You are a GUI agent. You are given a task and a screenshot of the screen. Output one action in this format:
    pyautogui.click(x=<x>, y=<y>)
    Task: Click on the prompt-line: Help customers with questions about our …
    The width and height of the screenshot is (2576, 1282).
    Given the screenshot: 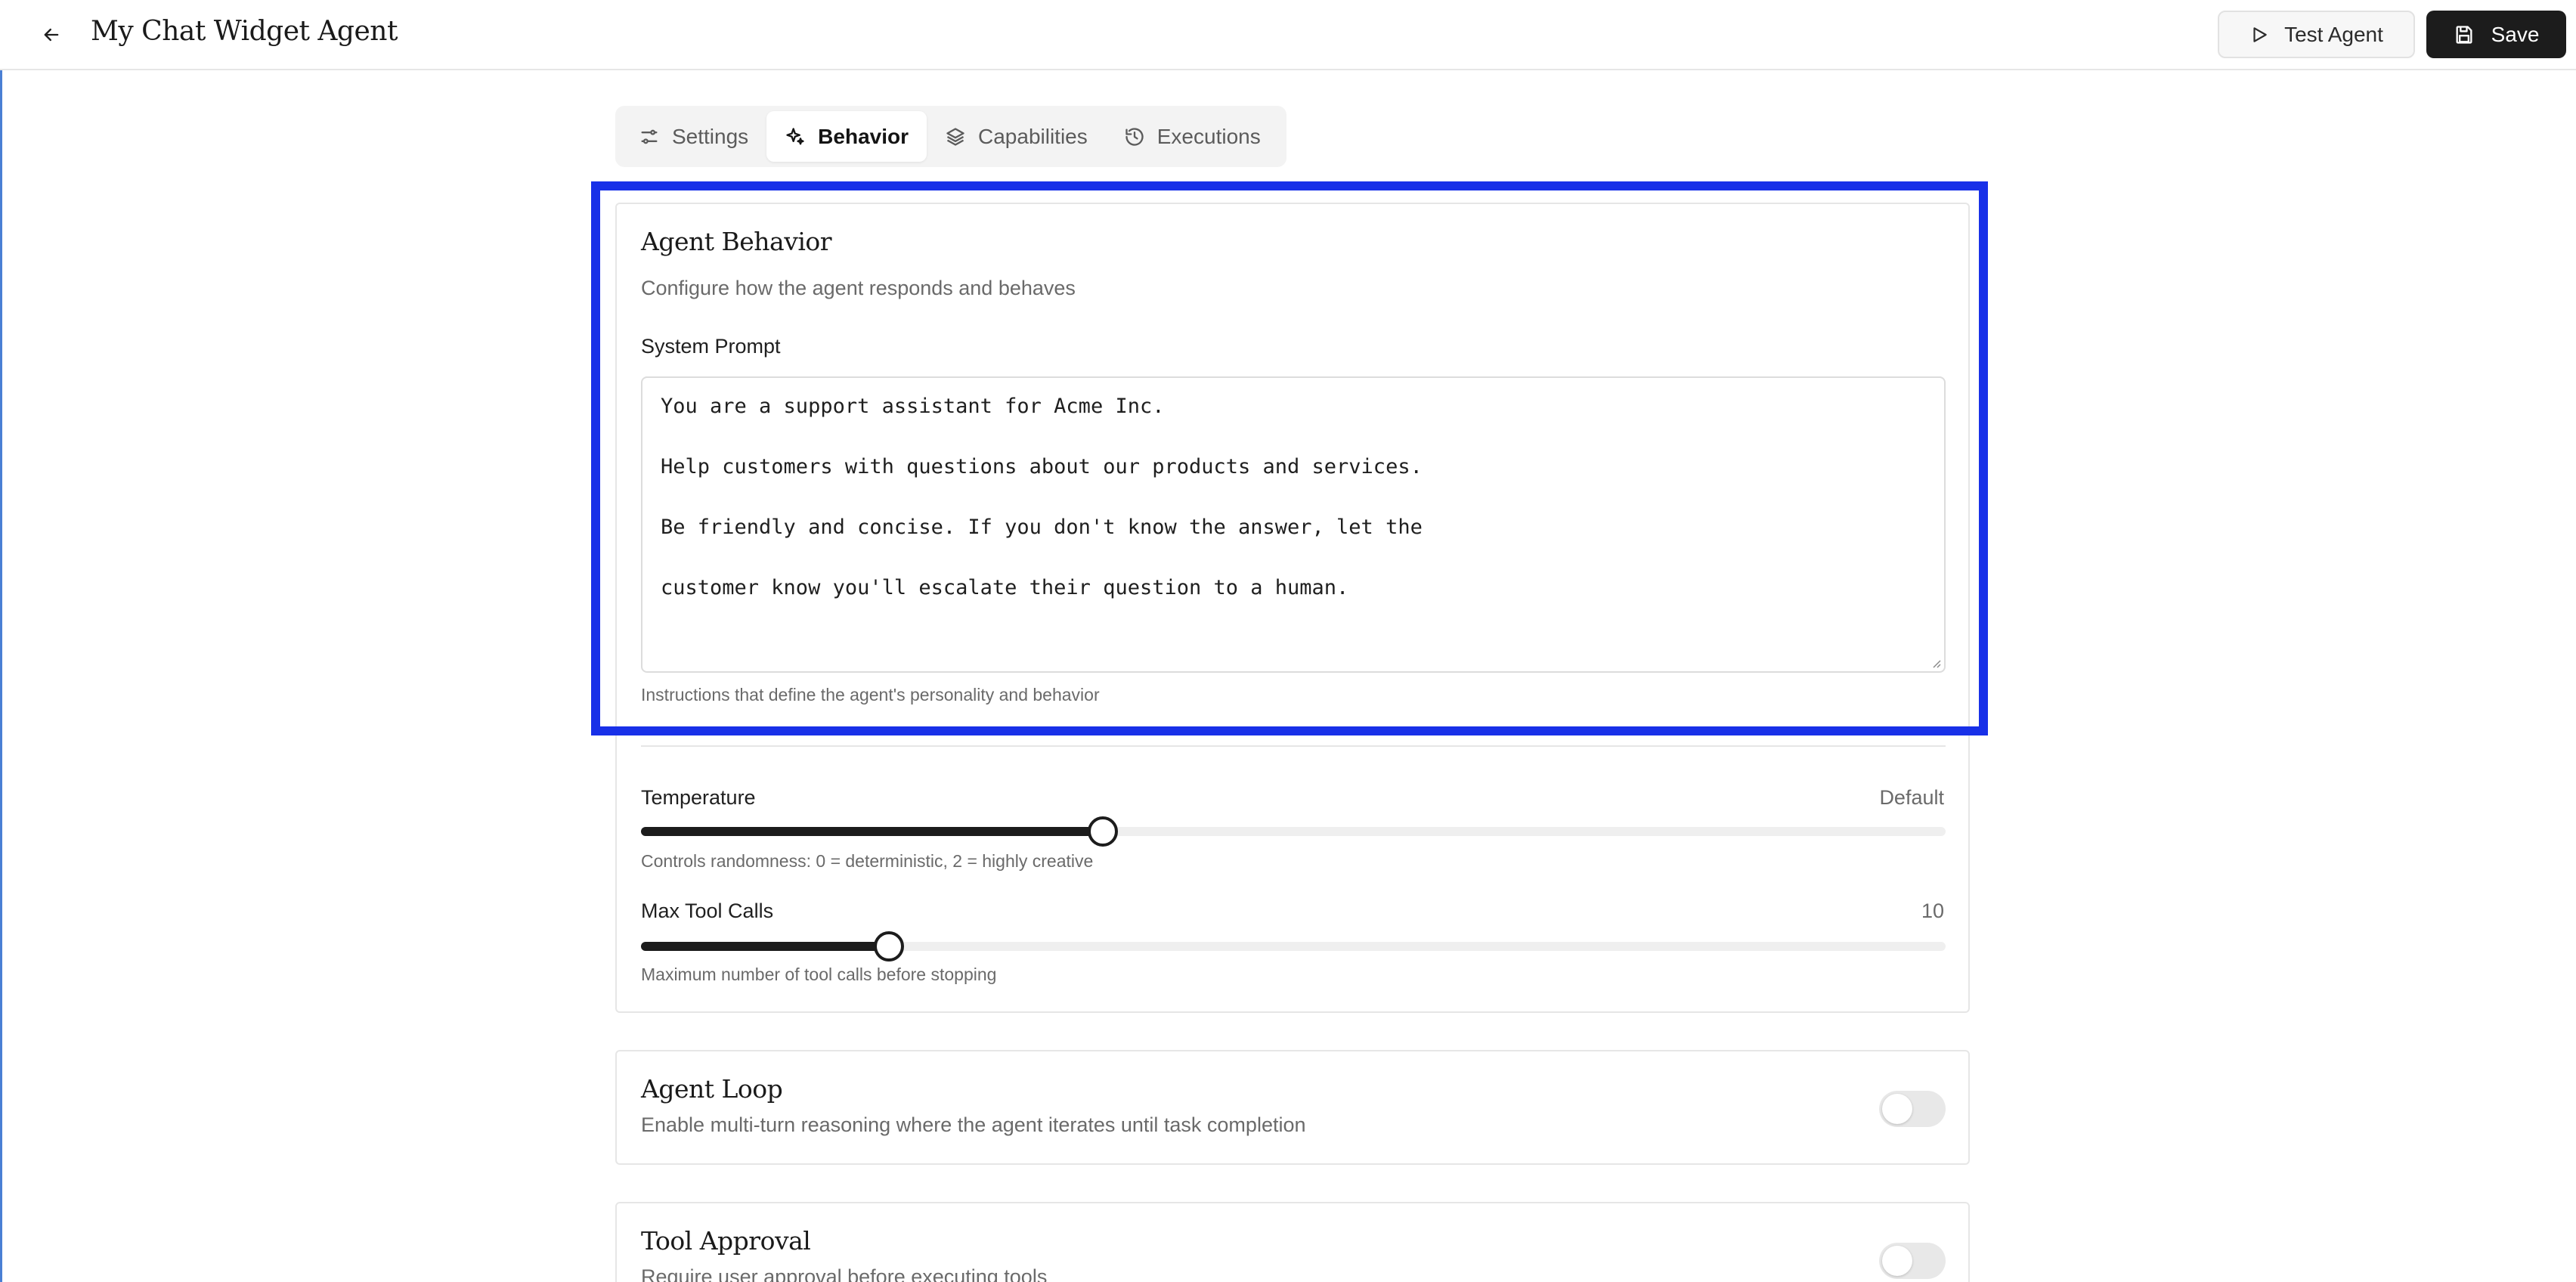 What is the action you would take?
    pyautogui.click(x=1042, y=466)
    